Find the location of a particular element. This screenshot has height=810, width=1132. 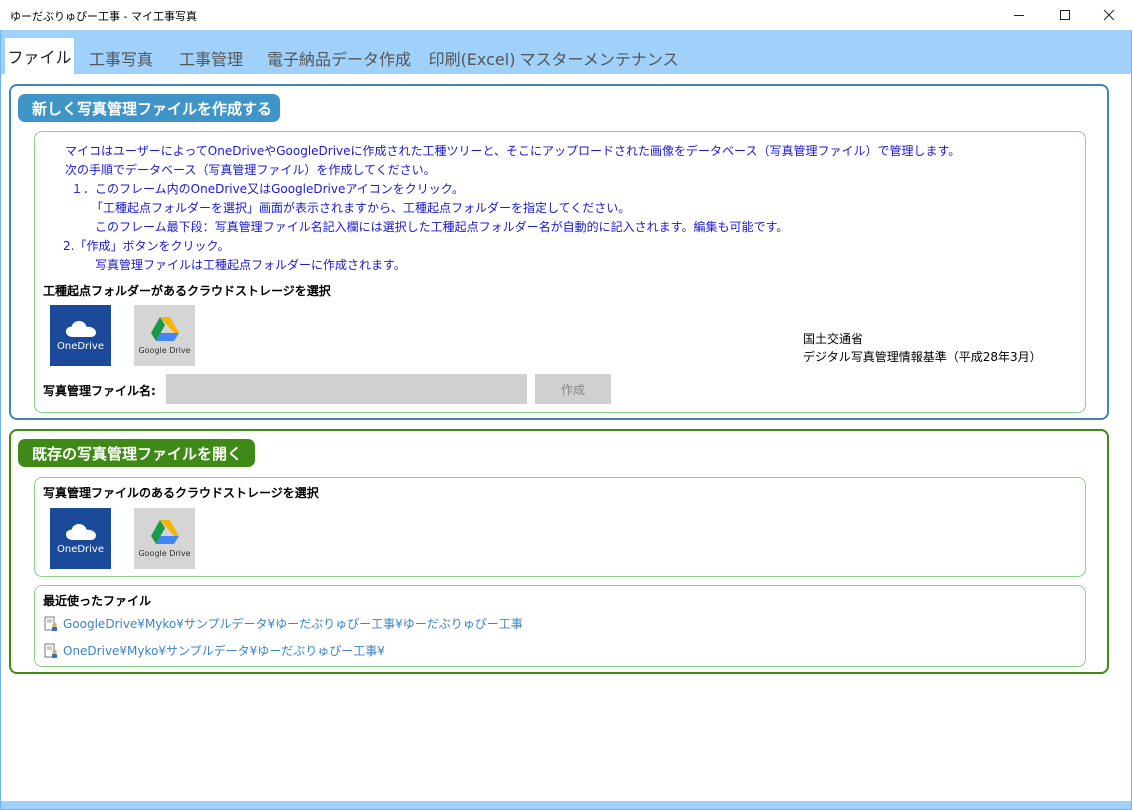

instruction-line: 次の手順でデータベース（写真管理ファイル）を作成してください。 is located at coordinates (250, 170).